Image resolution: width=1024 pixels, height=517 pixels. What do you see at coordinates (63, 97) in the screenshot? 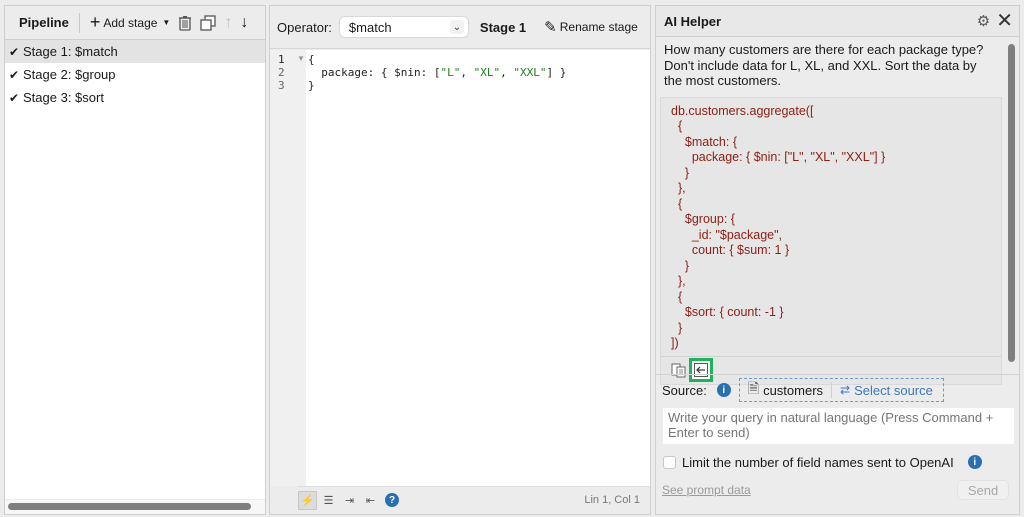
I see `stage-label: Stage 3: $sort` at bounding box center [63, 97].